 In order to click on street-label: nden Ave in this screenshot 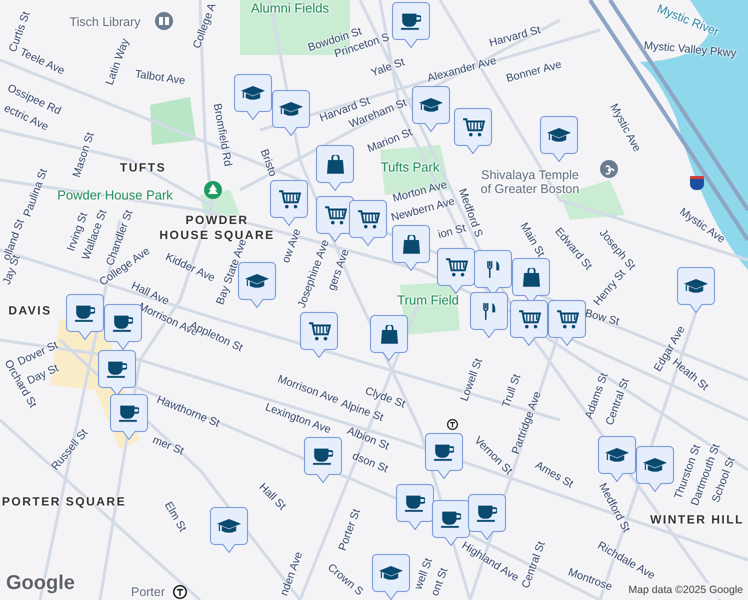, I will do `click(291, 574)`.